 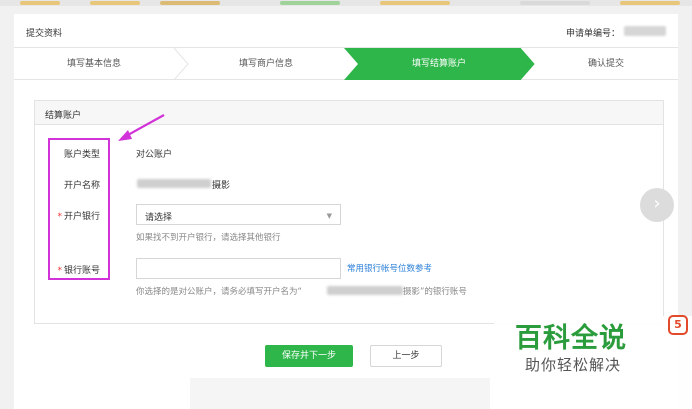 I want to click on page-title: 提交资料, so click(x=44, y=34).